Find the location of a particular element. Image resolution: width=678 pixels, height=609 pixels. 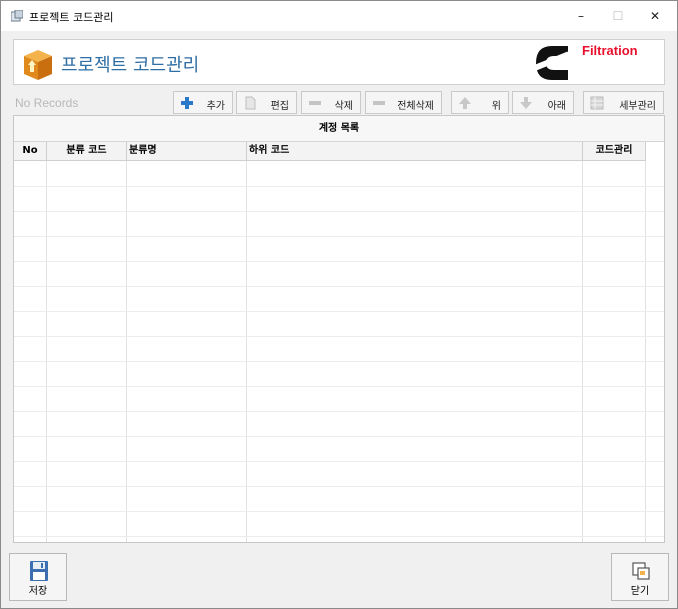

title-bar: 프로젝트 코드관리 – ☐ ✕ is located at coordinates (339, 16).